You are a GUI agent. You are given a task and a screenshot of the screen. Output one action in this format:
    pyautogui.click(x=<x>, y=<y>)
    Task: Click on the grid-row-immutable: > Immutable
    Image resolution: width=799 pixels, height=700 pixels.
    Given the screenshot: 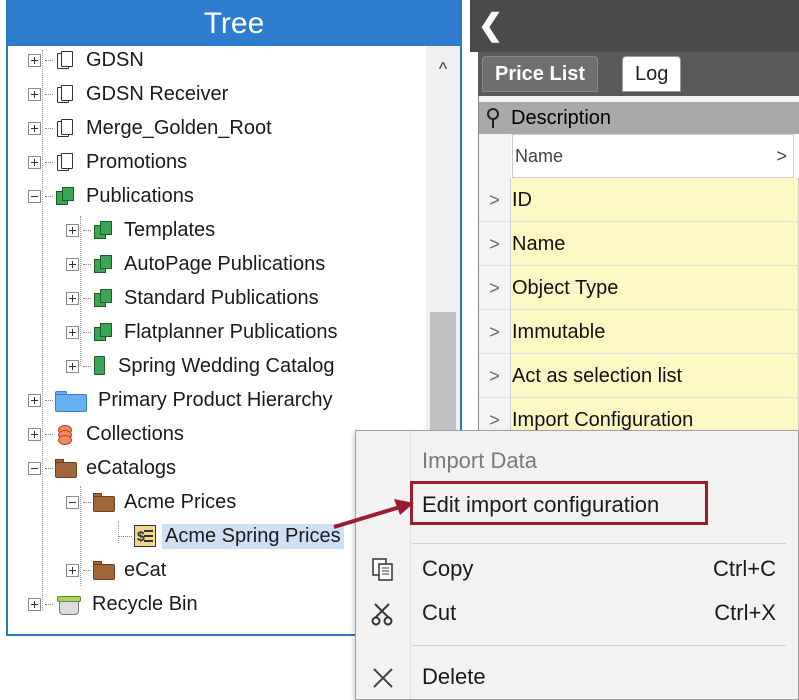 What is the action you would take?
    pyautogui.click(x=639, y=332)
    